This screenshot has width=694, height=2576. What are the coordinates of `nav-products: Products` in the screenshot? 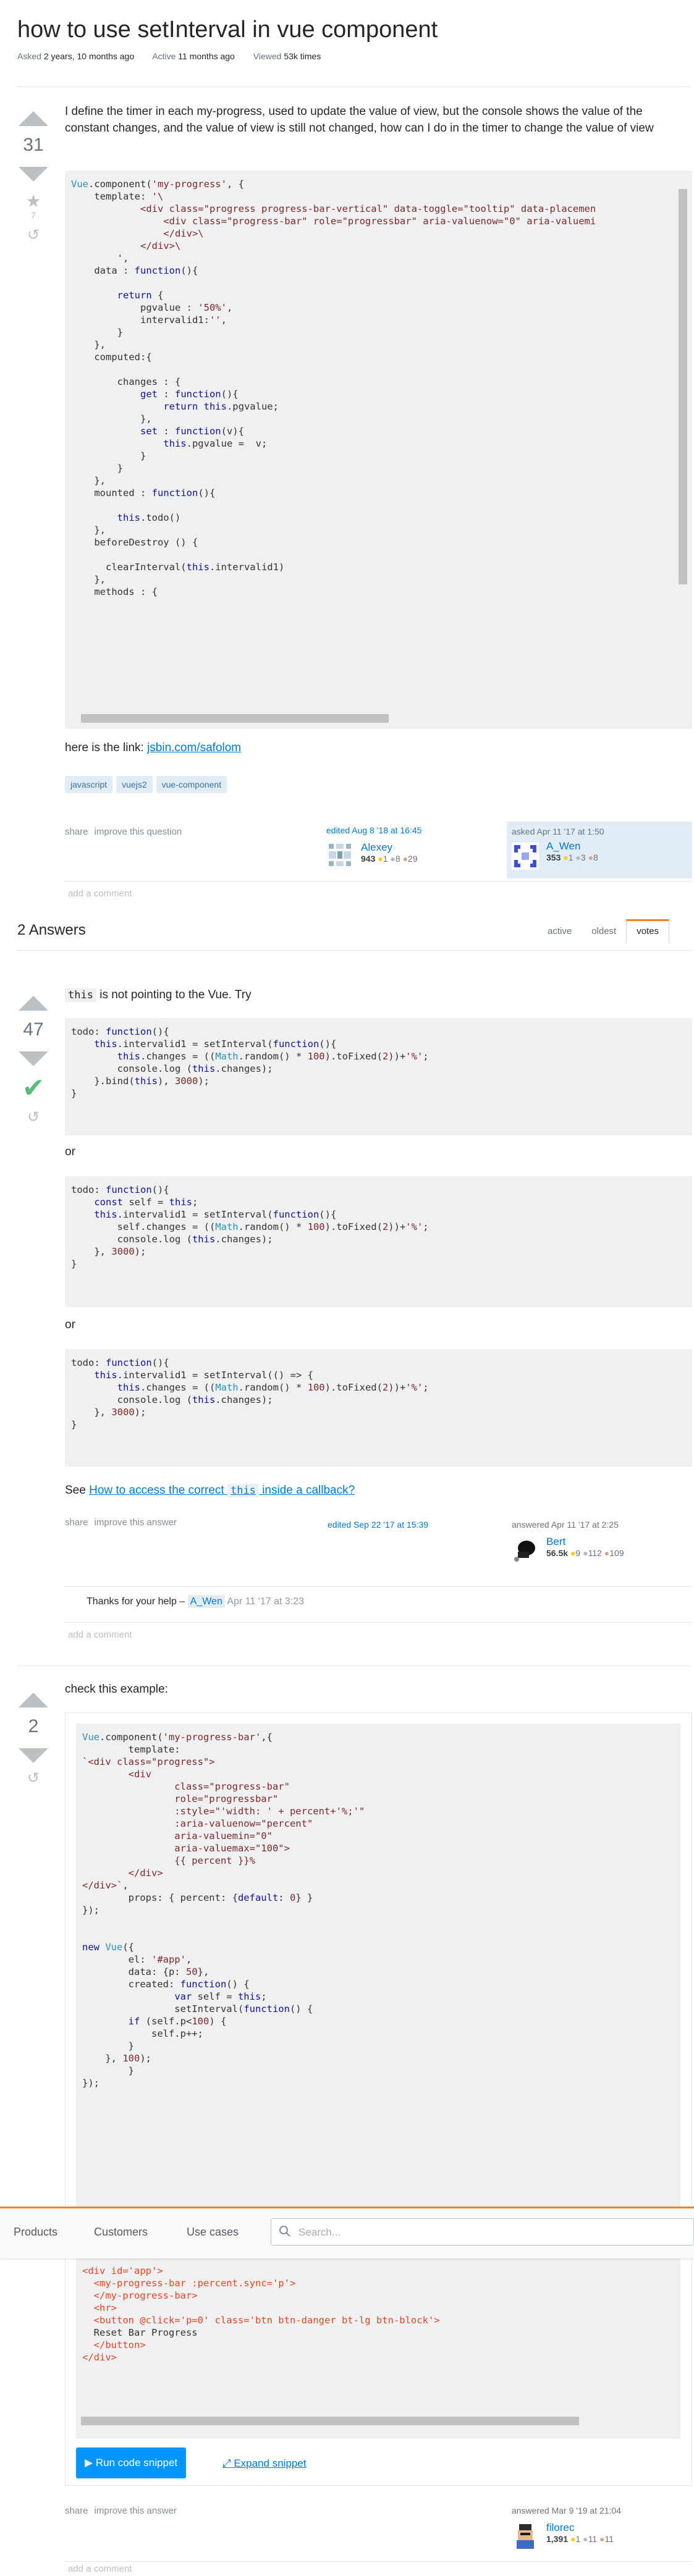 It's located at (36, 2232).